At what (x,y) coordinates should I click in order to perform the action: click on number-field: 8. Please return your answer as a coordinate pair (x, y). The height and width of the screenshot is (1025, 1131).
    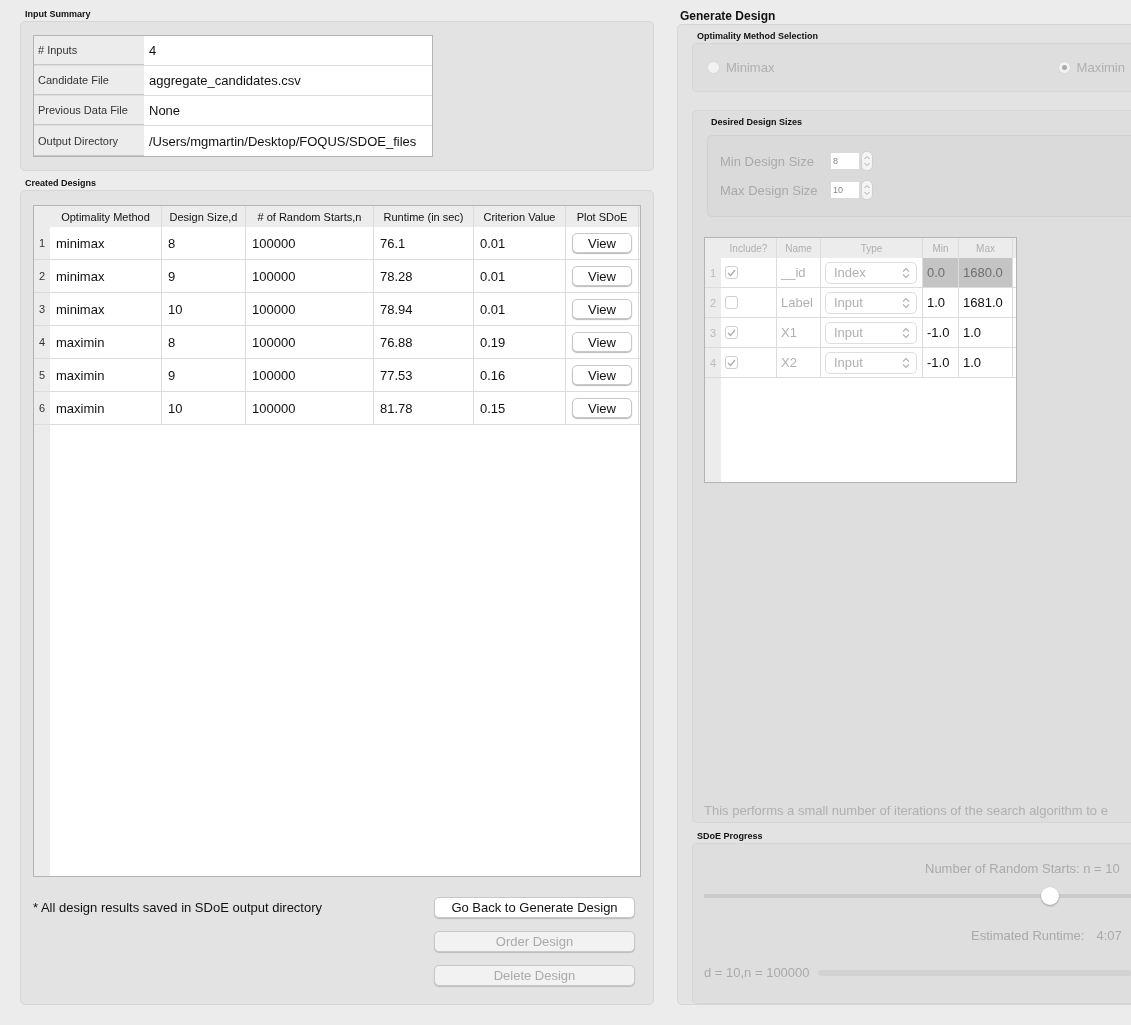
    Looking at the image, I should click on (845, 161).